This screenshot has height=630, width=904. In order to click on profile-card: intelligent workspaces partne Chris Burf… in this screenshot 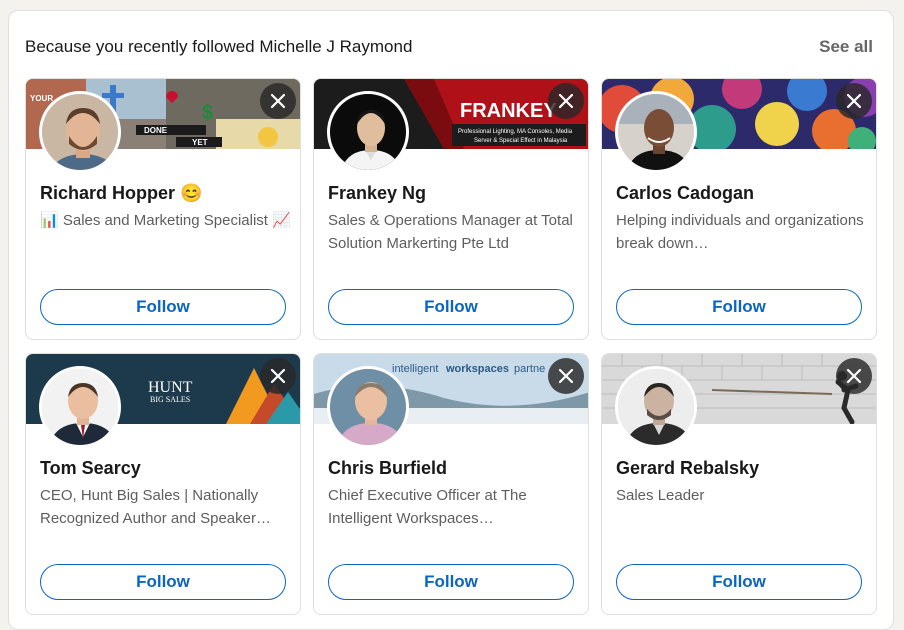, I will do `click(451, 484)`.